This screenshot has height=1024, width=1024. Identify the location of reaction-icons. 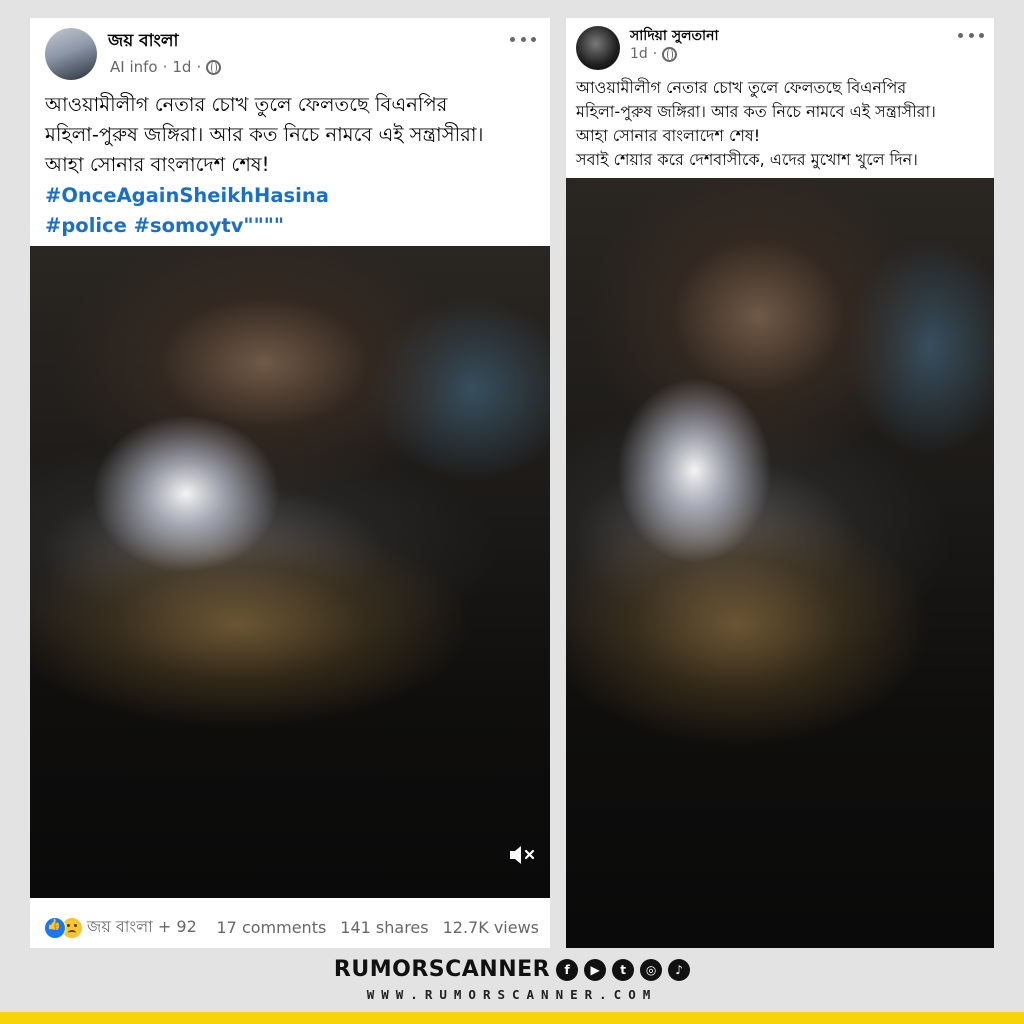
(63, 927).